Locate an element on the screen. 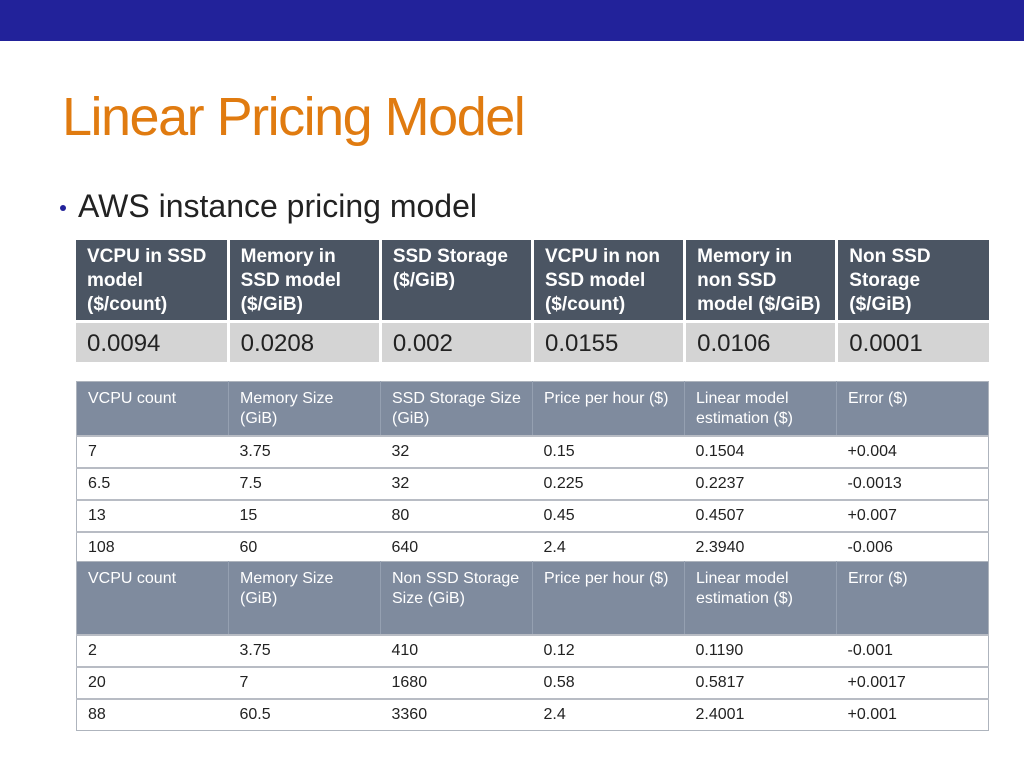 Image resolution: width=1024 pixels, height=768 pixels. header-cell: Memory in non SSD model ($/GiB) is located at coordinates (761, 281).